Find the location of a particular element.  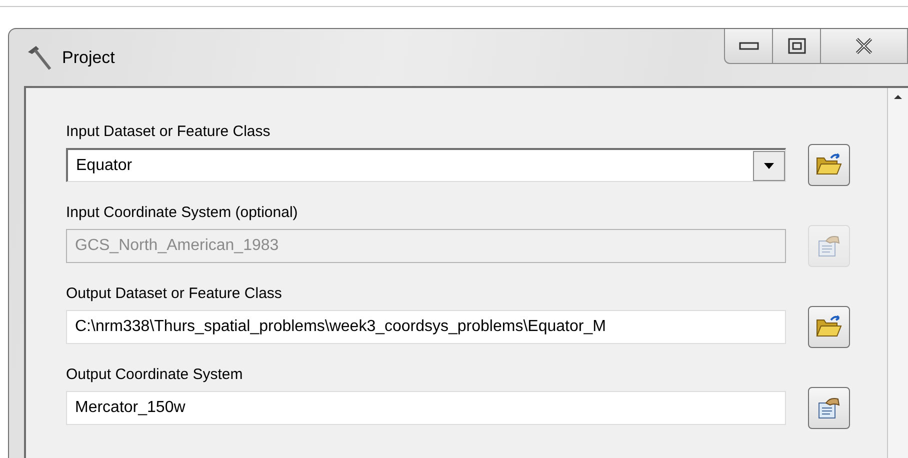

dropdown-button is located at coordinates (769, 165).